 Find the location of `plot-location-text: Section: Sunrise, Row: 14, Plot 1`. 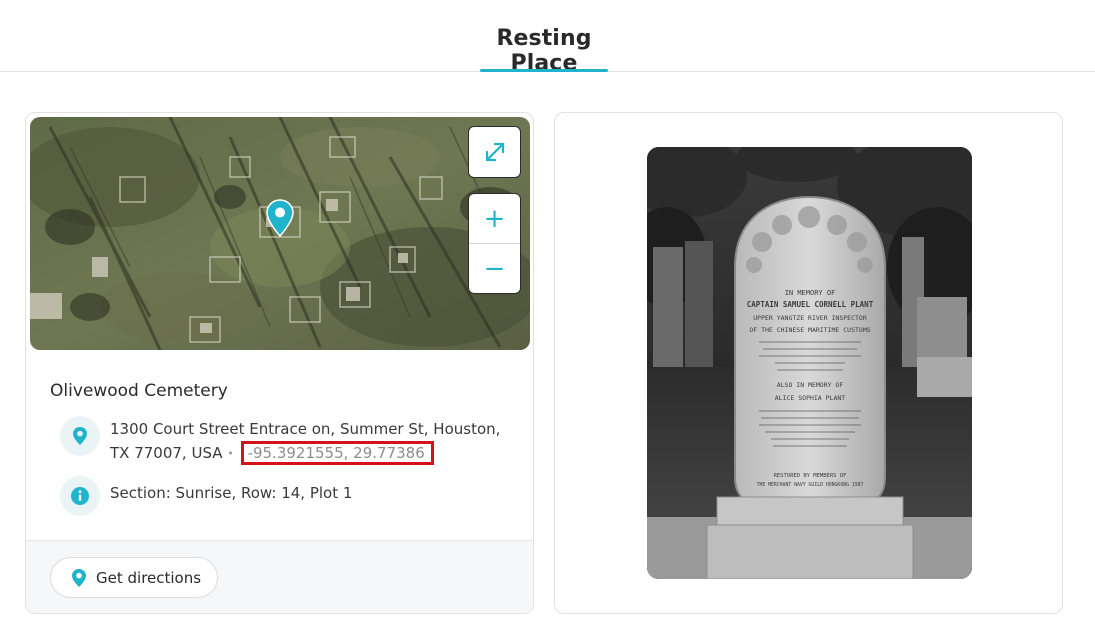

plot-location-text: Section: Sunrise, Row: 14, Plot 1 is located at coordinates (231, 493).